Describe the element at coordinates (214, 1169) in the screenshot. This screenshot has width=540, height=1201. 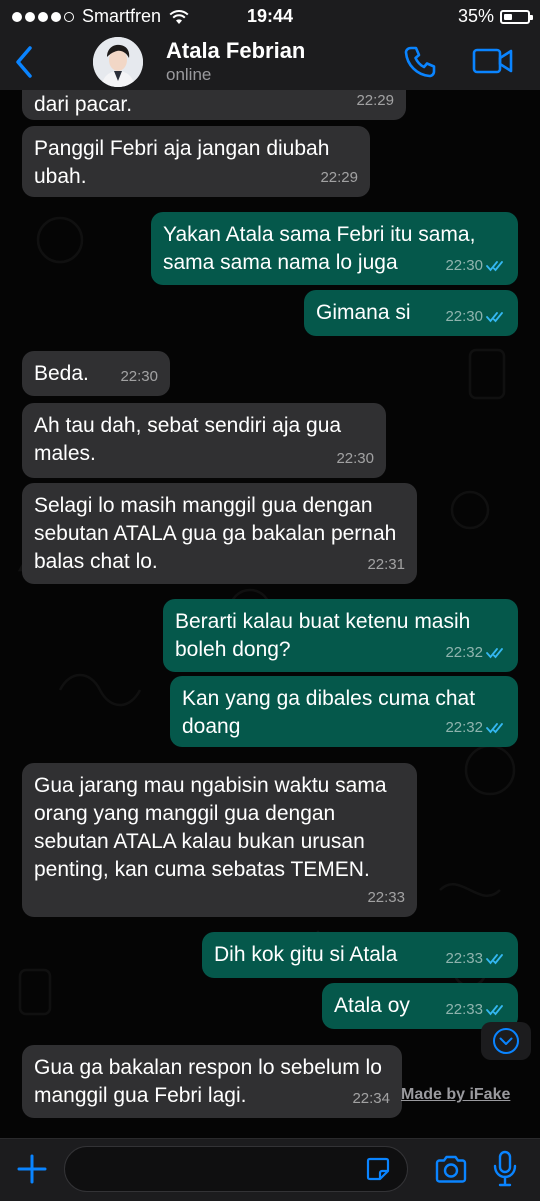
I see `message-input` at that location.